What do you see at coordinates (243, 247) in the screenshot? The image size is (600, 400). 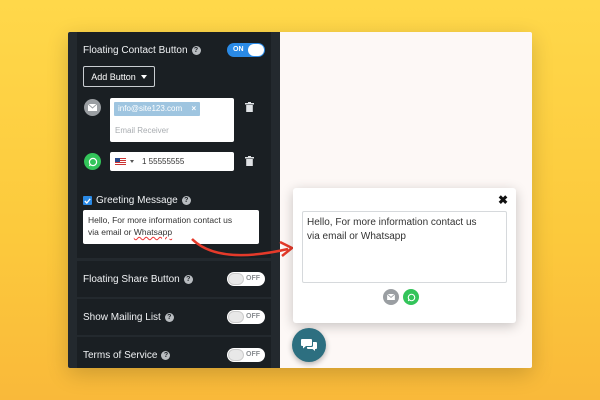 I see `arrow-icon` at bounding box center [243, 247].